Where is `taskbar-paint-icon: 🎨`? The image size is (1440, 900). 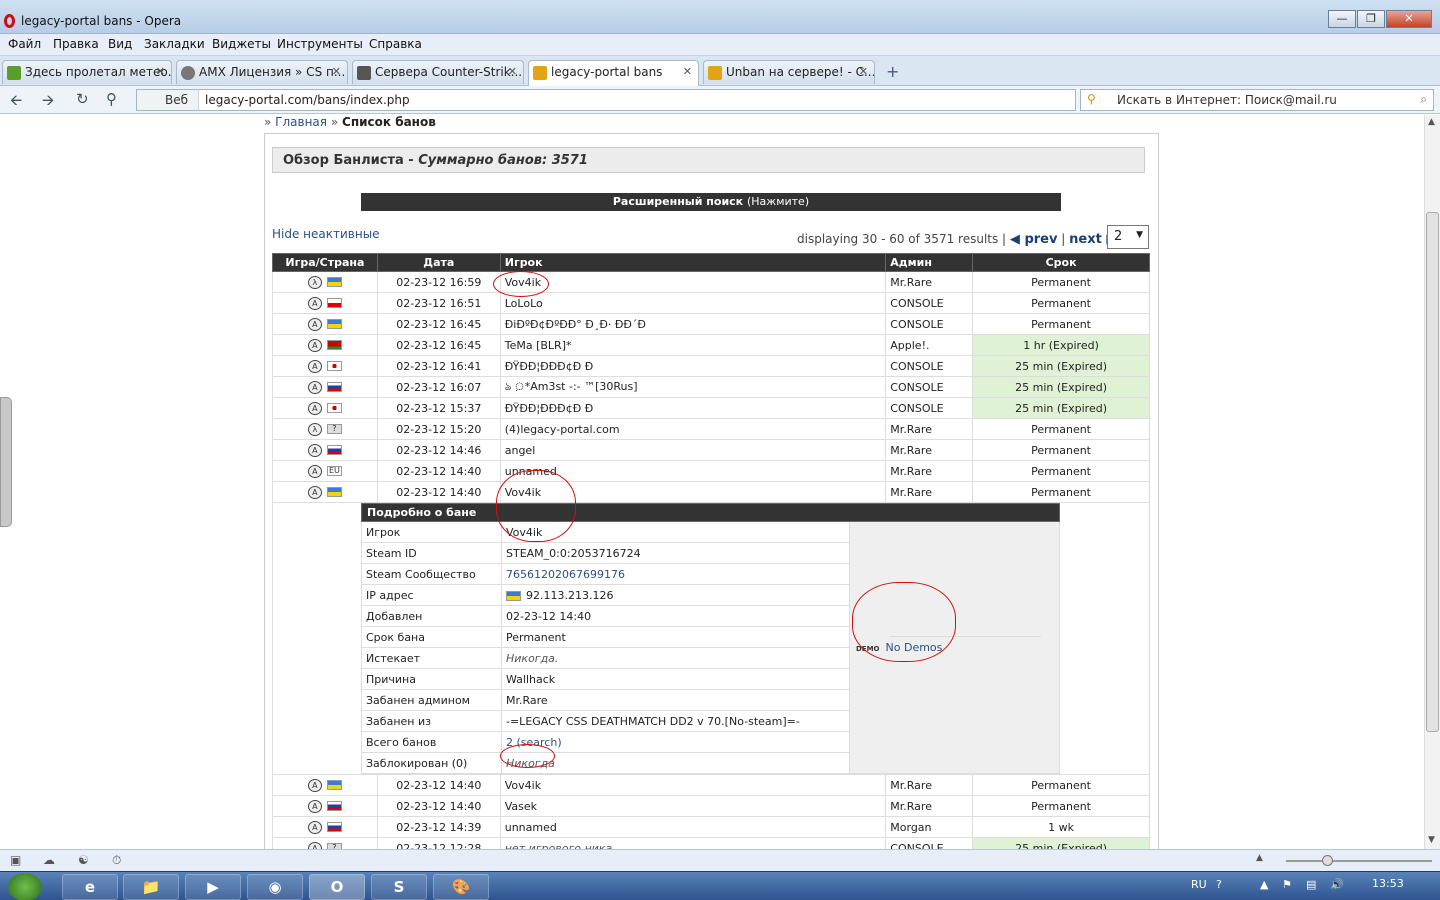
taskbar-paint-icon: 🎨 is located at coordinates (461, 887).